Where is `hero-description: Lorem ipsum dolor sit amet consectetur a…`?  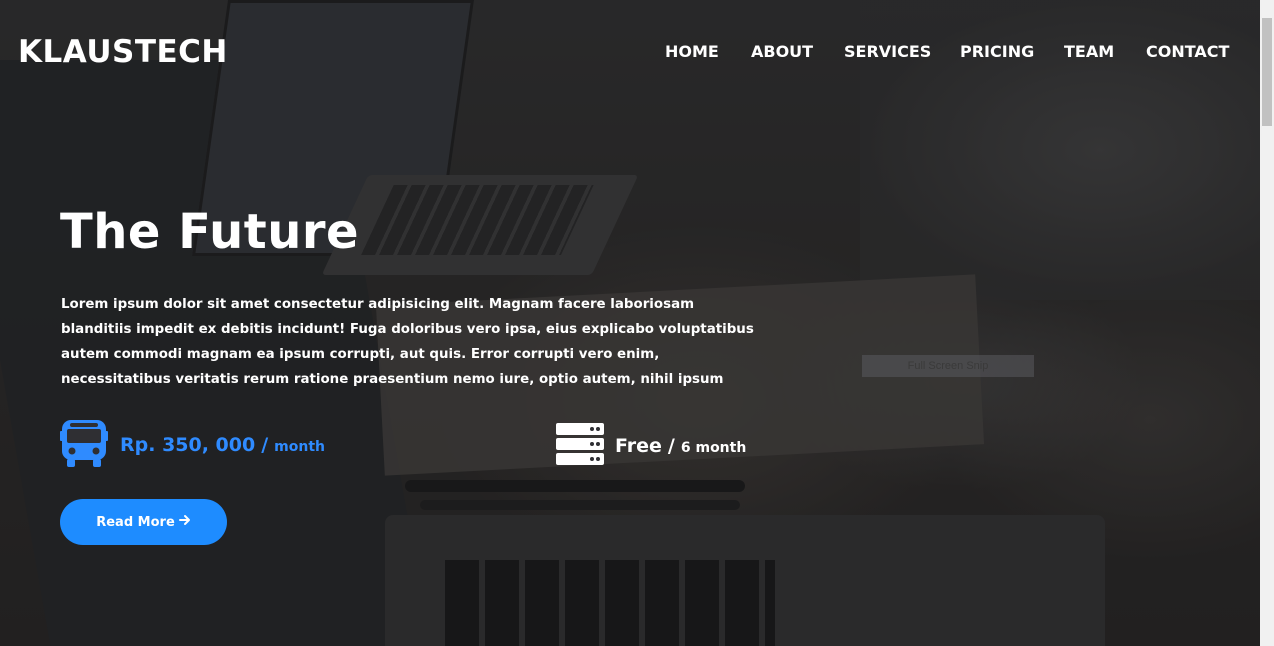
hero-description: Lorem ipsum dolor sit amet consectetur a… is located at coordinates (407, 342).